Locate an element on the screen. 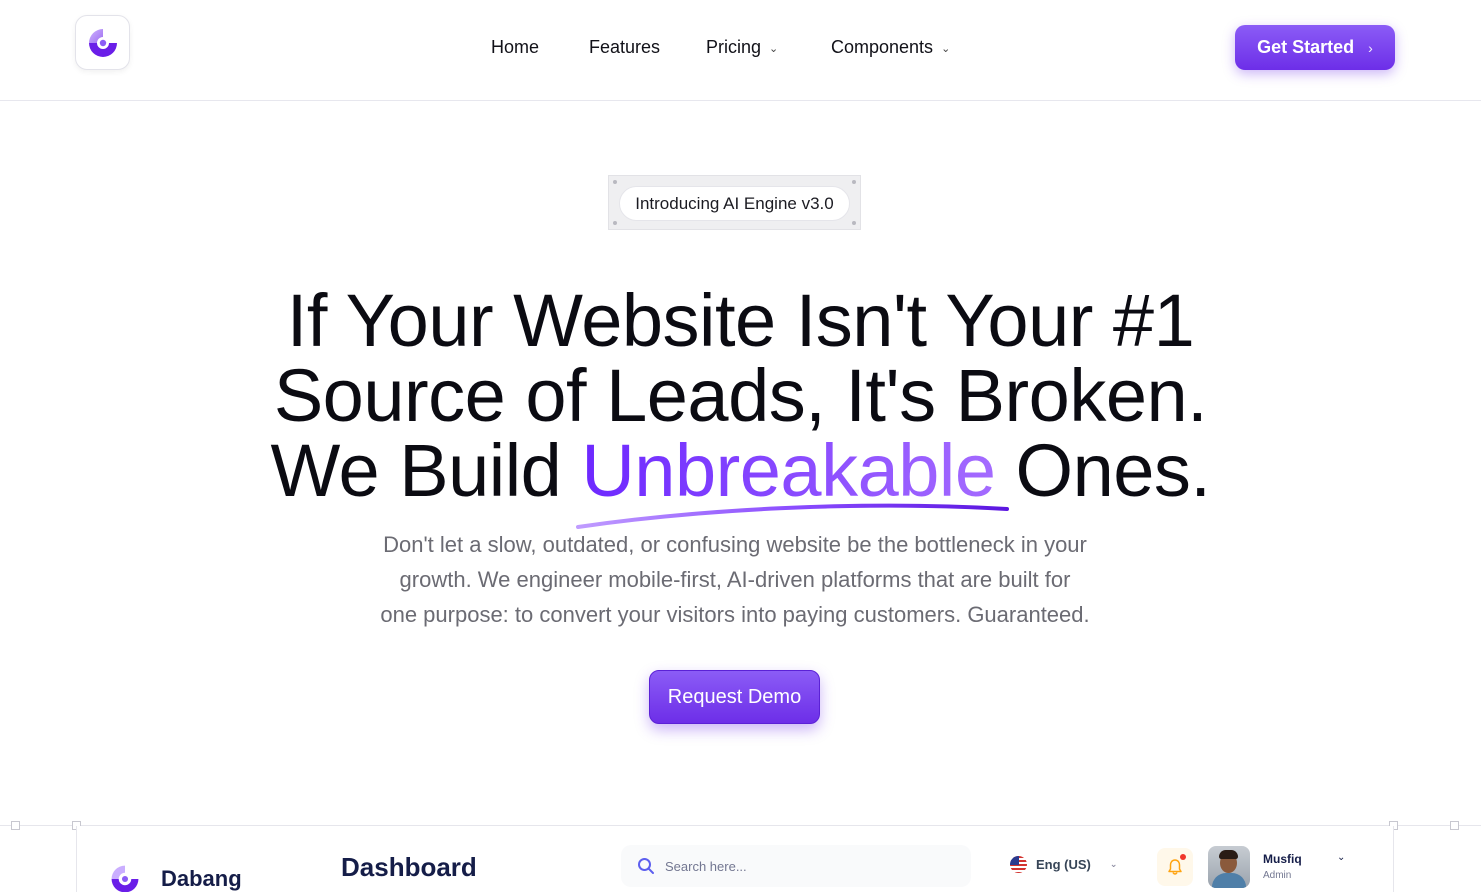 The image size is (1481, 892). notification-dot is located at coordinates (1183, 857).